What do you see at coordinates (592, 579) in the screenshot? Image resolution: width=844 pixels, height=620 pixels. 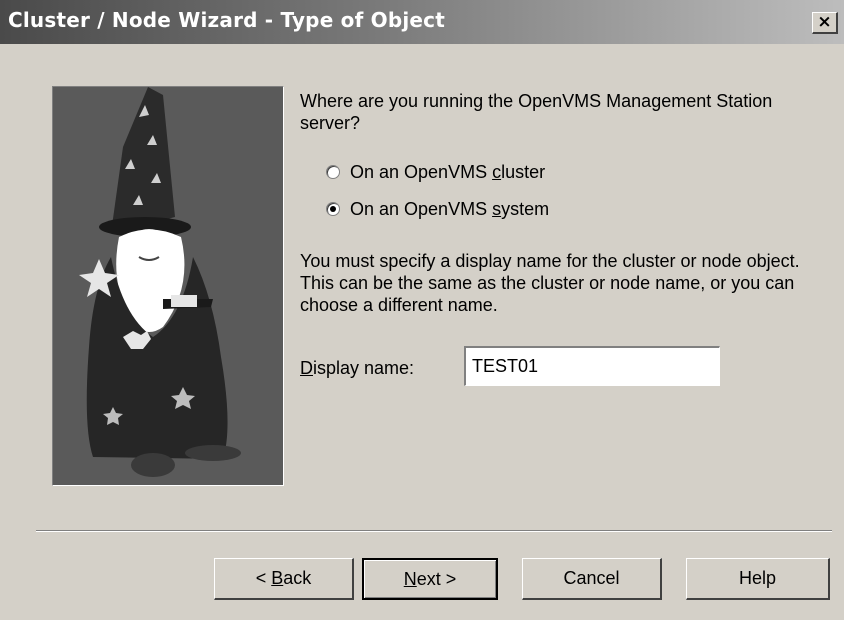 I see `cancel-button: Cancel` at bounding box center [592, 579].